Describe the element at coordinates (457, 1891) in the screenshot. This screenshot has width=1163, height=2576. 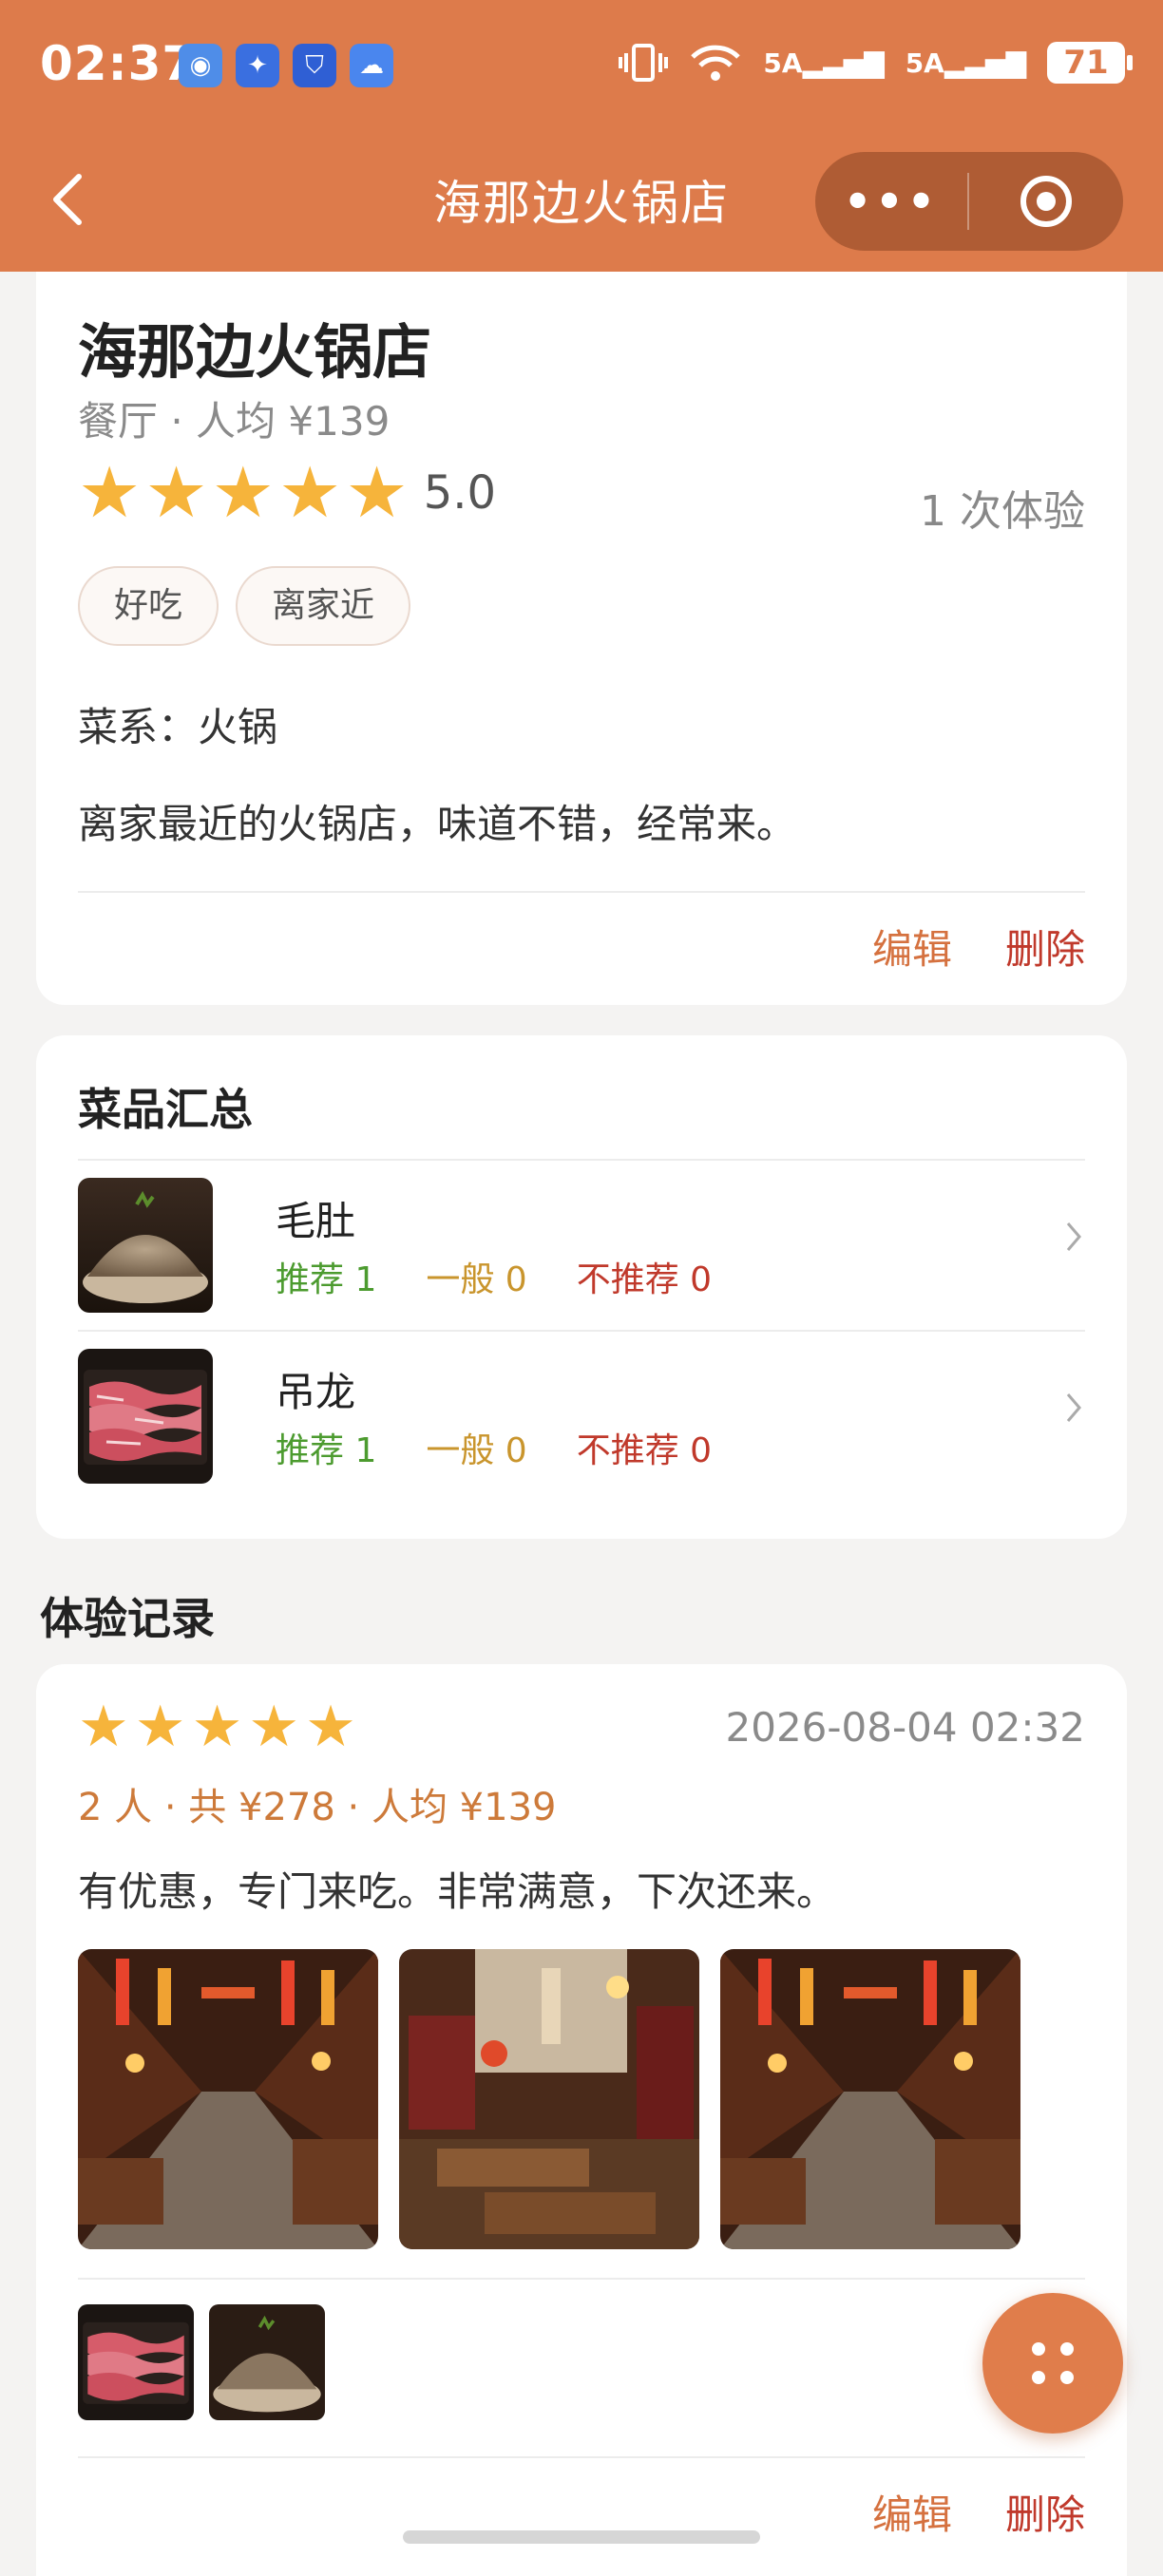
I see `record-text: 有优惠，专门来吃。非常满意，下次还来。` at that location.